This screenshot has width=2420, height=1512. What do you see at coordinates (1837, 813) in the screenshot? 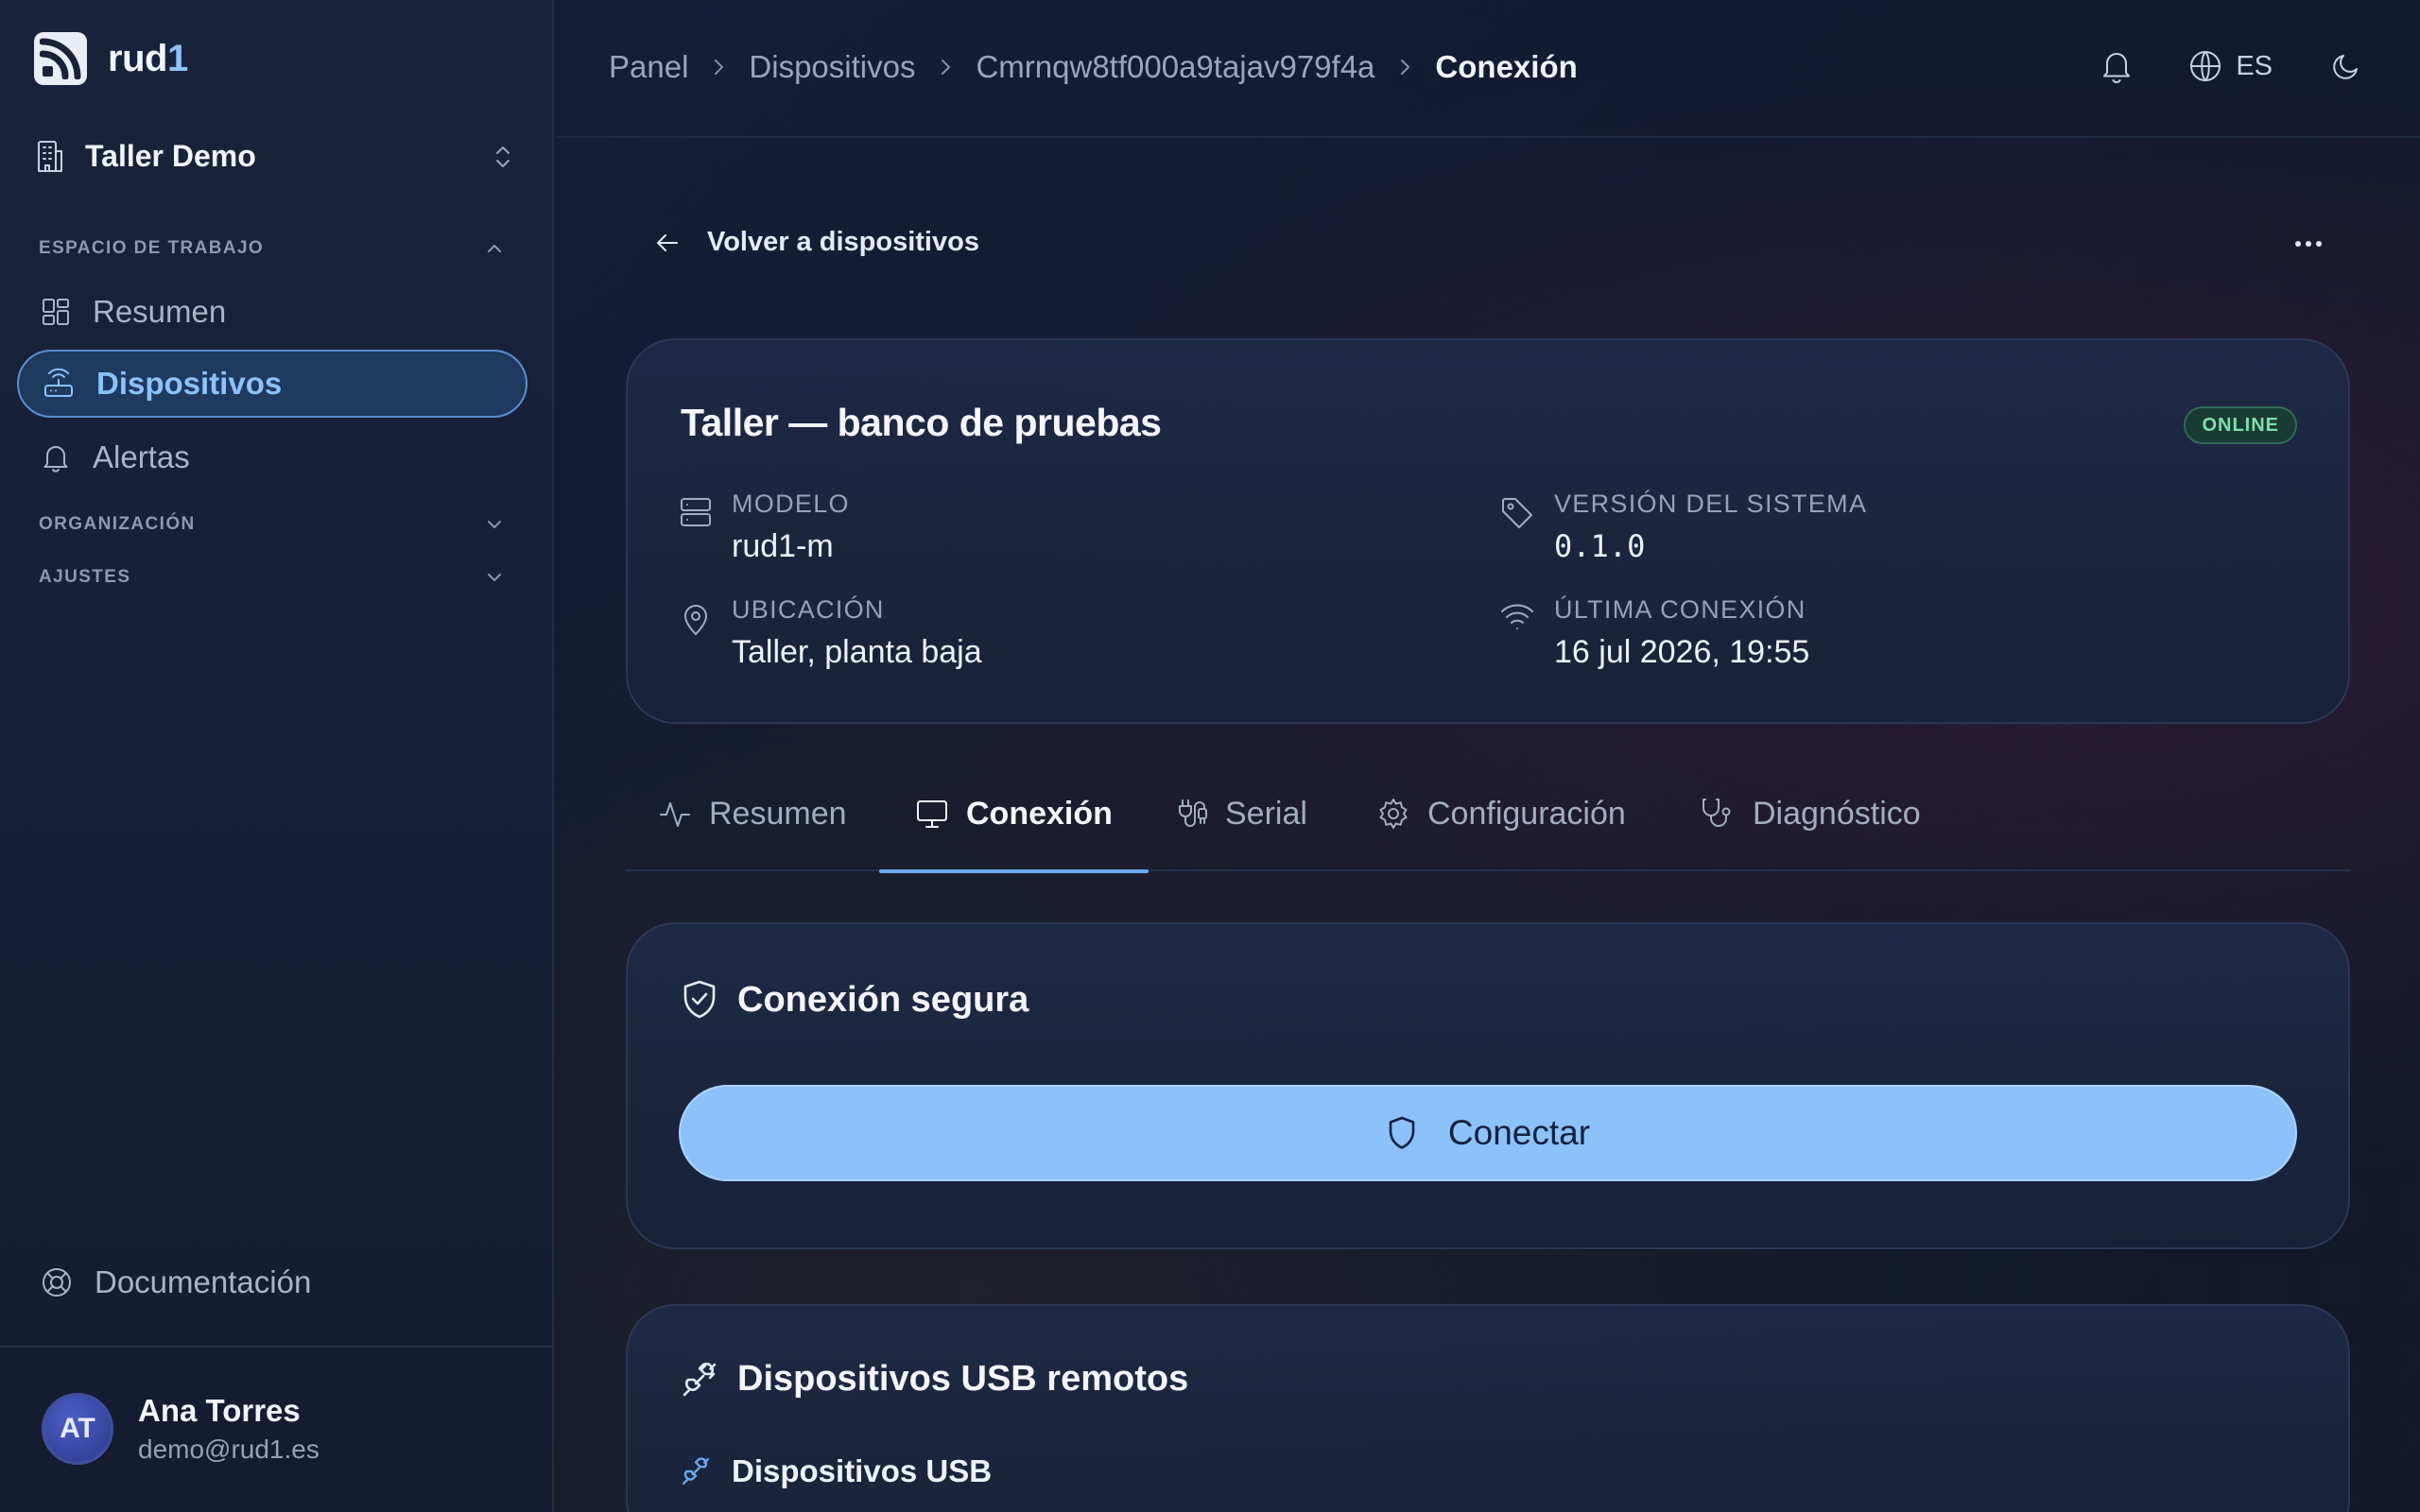
I see `tab-label: Diagnóstico` at bounding box center [1837, 813].